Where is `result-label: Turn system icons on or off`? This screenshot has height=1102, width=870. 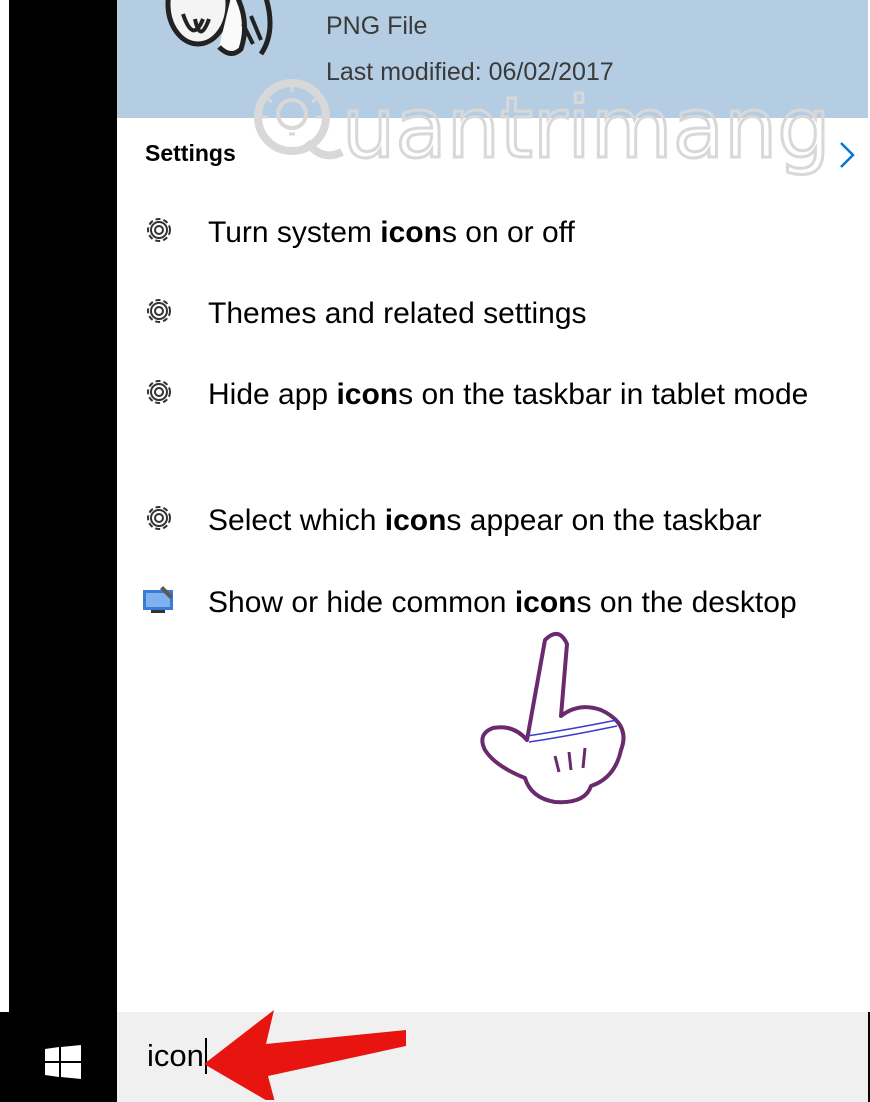 result-label: Turn system icons on or off is located at coordinates (391, 232).